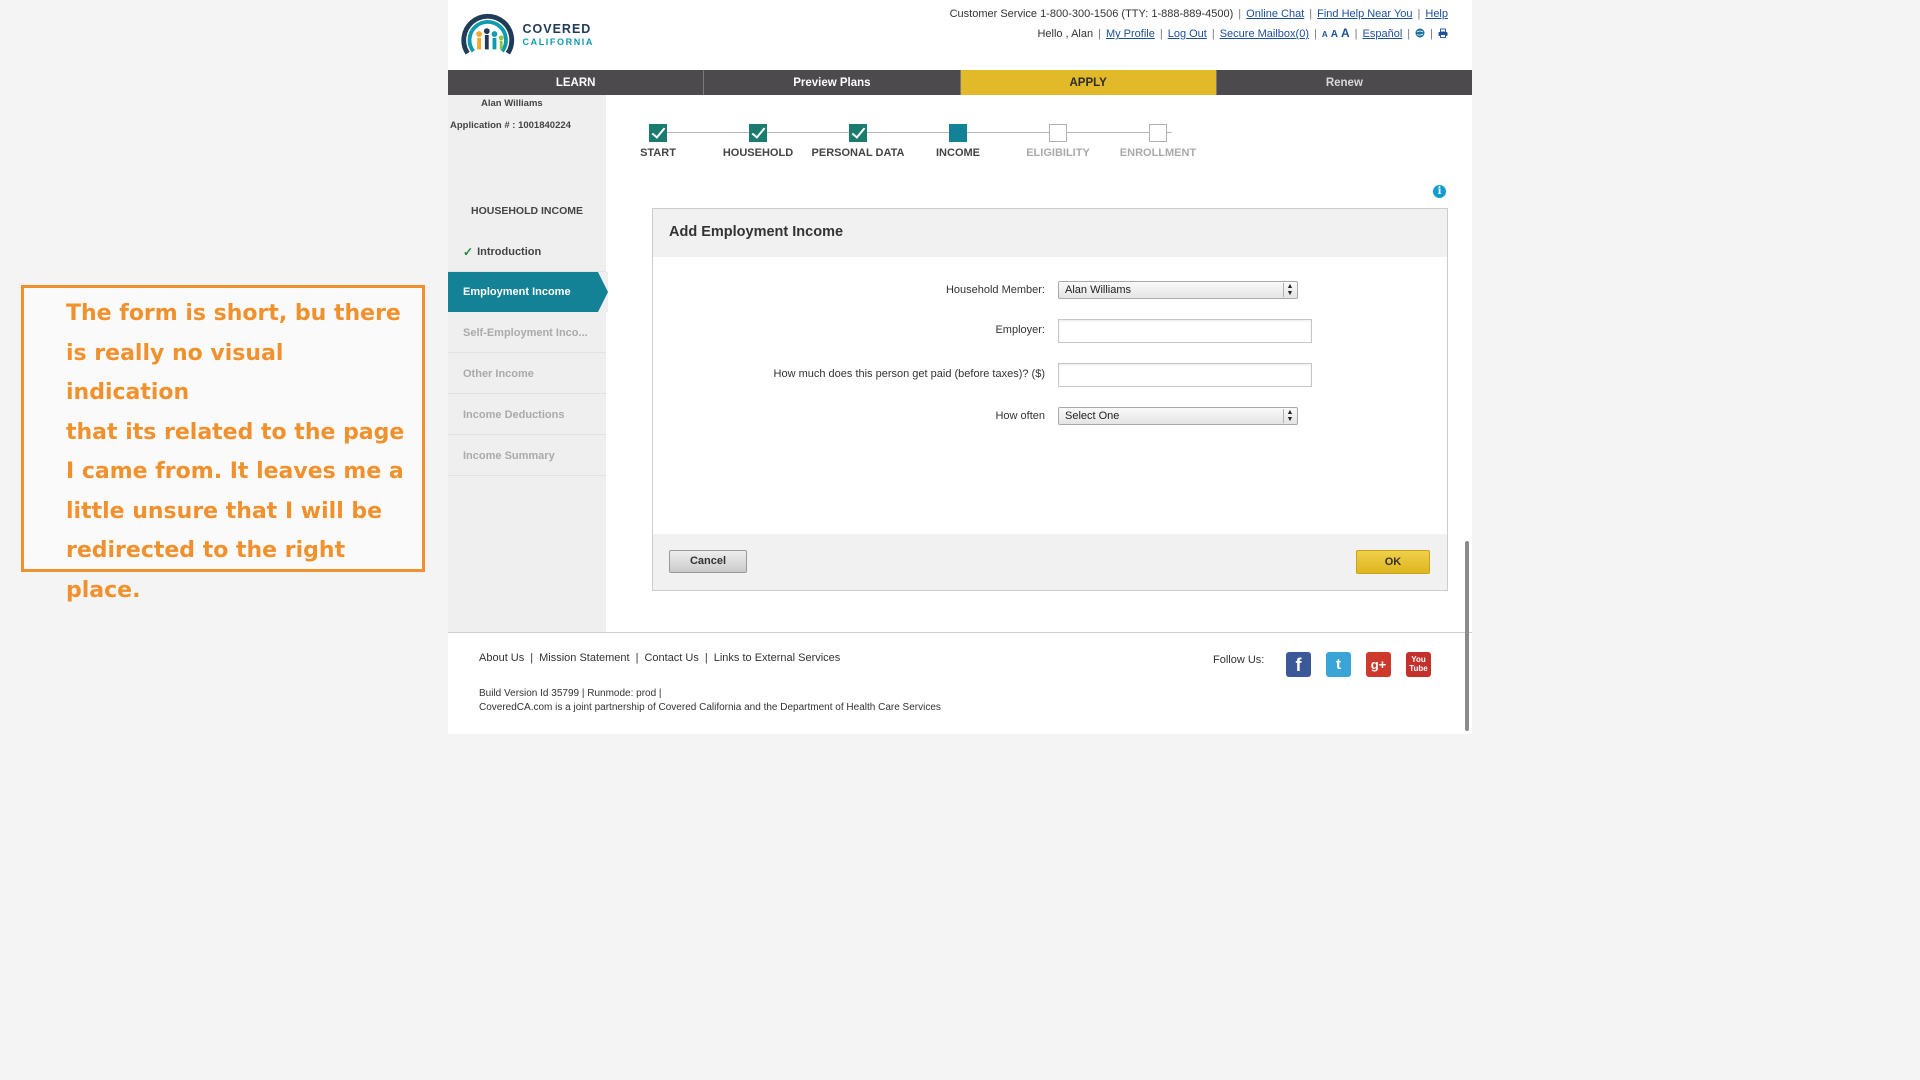  Describe the element at coordinates (958, 153) in the screenshot. I see `step-label: INCOME` at that location.